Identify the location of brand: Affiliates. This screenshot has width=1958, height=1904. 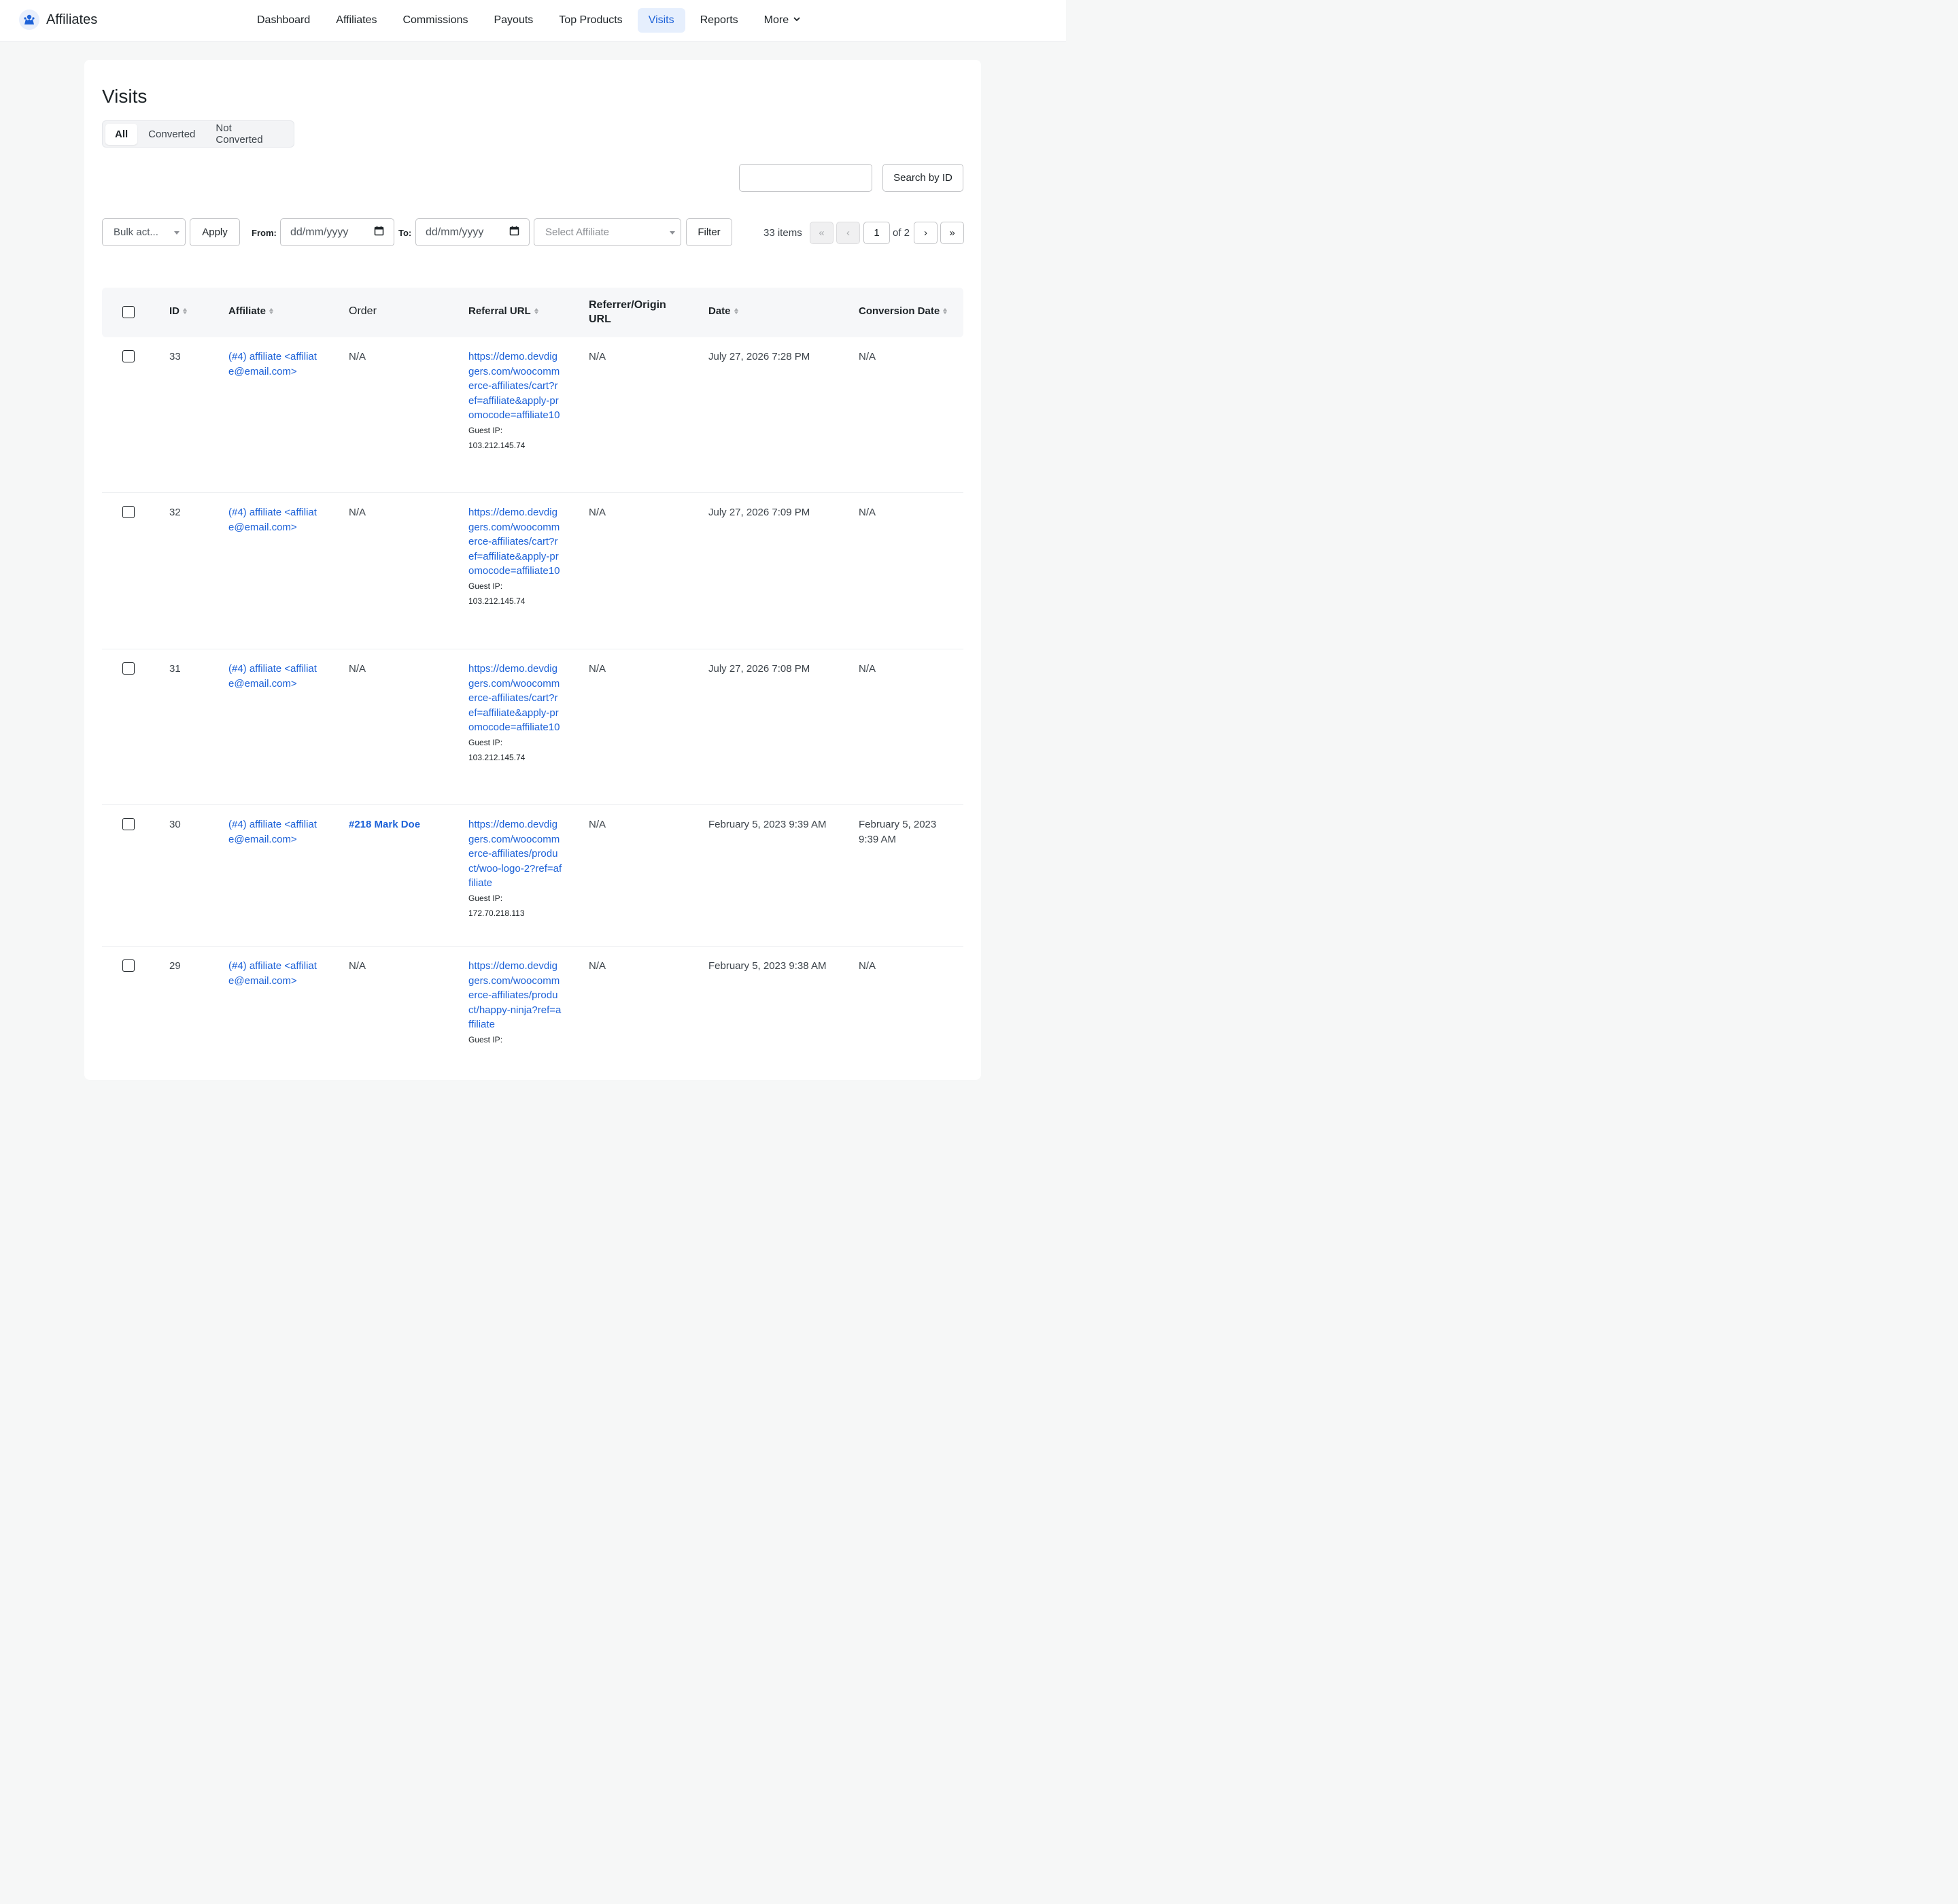
(58, 20).